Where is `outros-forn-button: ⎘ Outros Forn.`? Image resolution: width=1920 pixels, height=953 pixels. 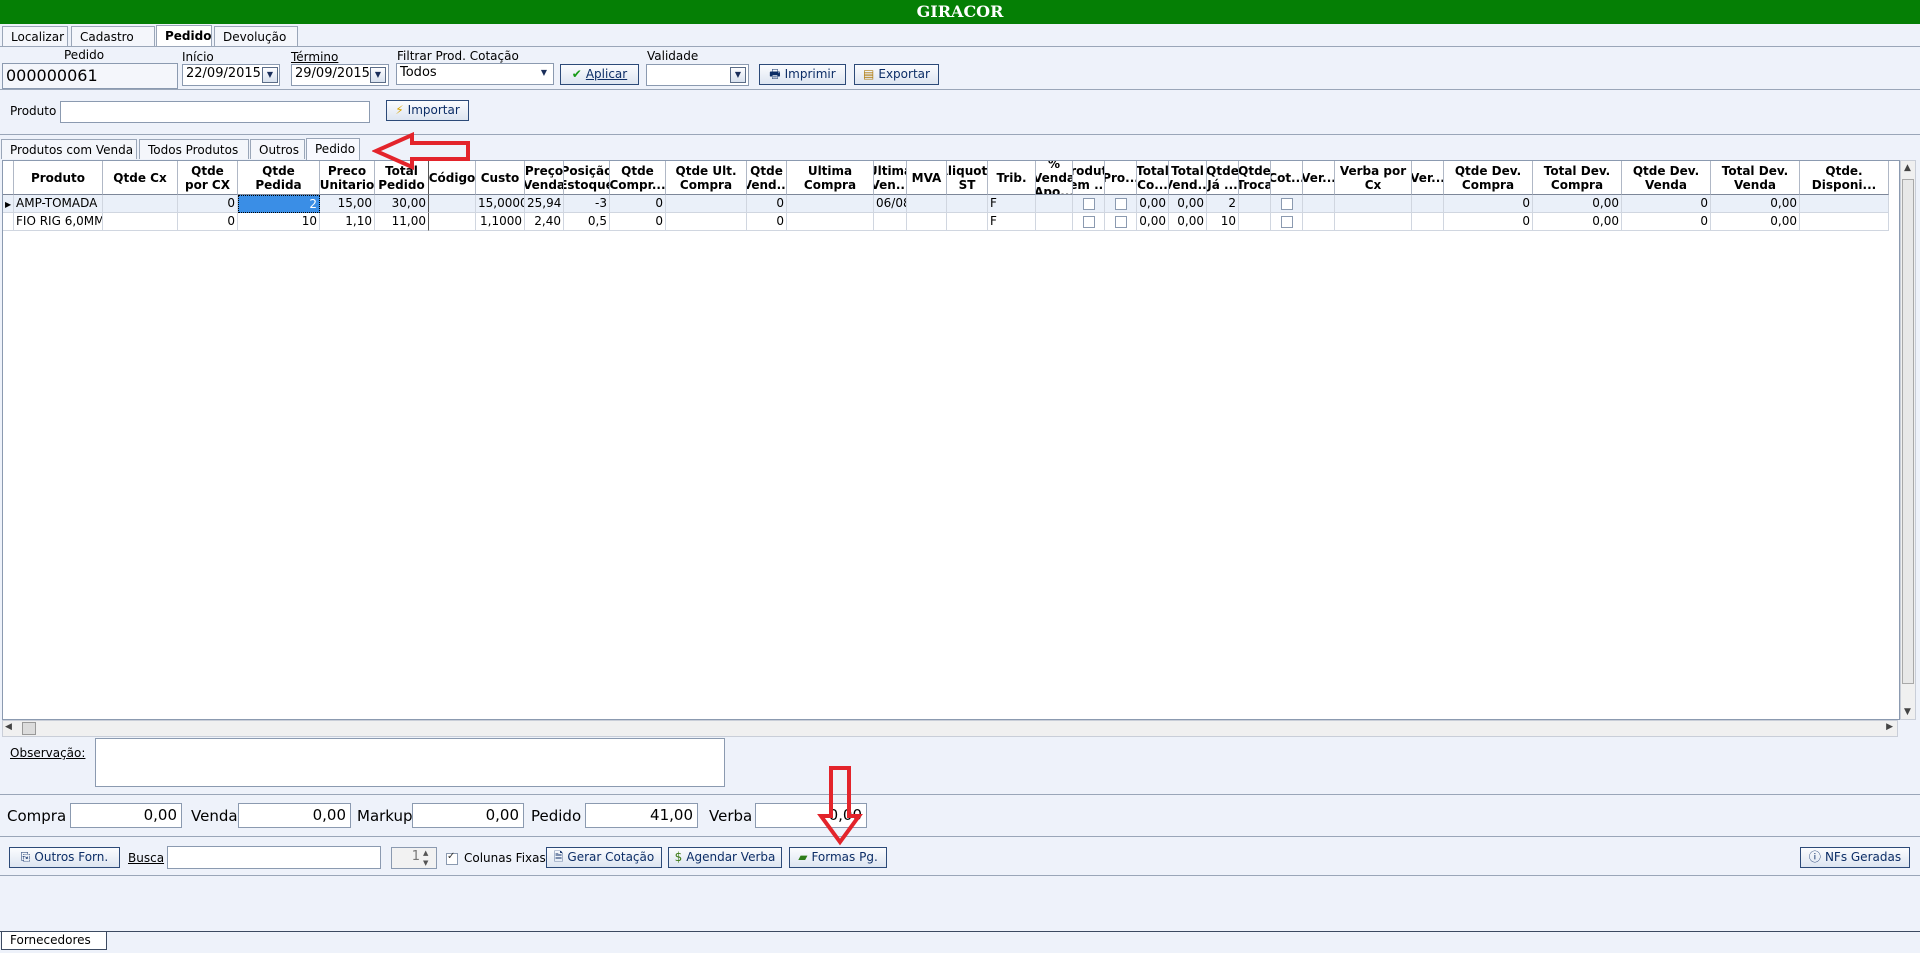
outros-forn-button: ⎘ Outros Forn. is located at coordinates (64, 857).